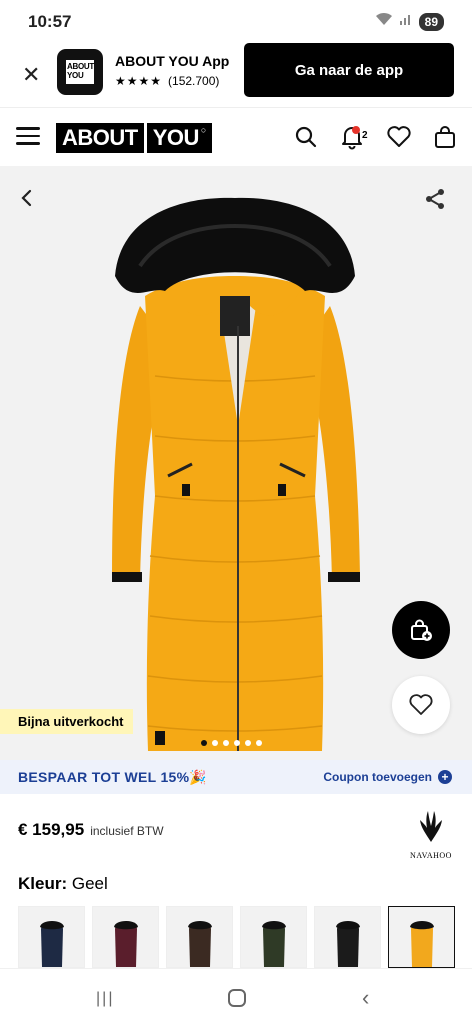 Image resolution: width=472 pixels, height=1024 pixels. What do you see at coordinates (431, 21) in the screenshot?
I see `battery-indicator: 89` at bounding box center [431, 21].